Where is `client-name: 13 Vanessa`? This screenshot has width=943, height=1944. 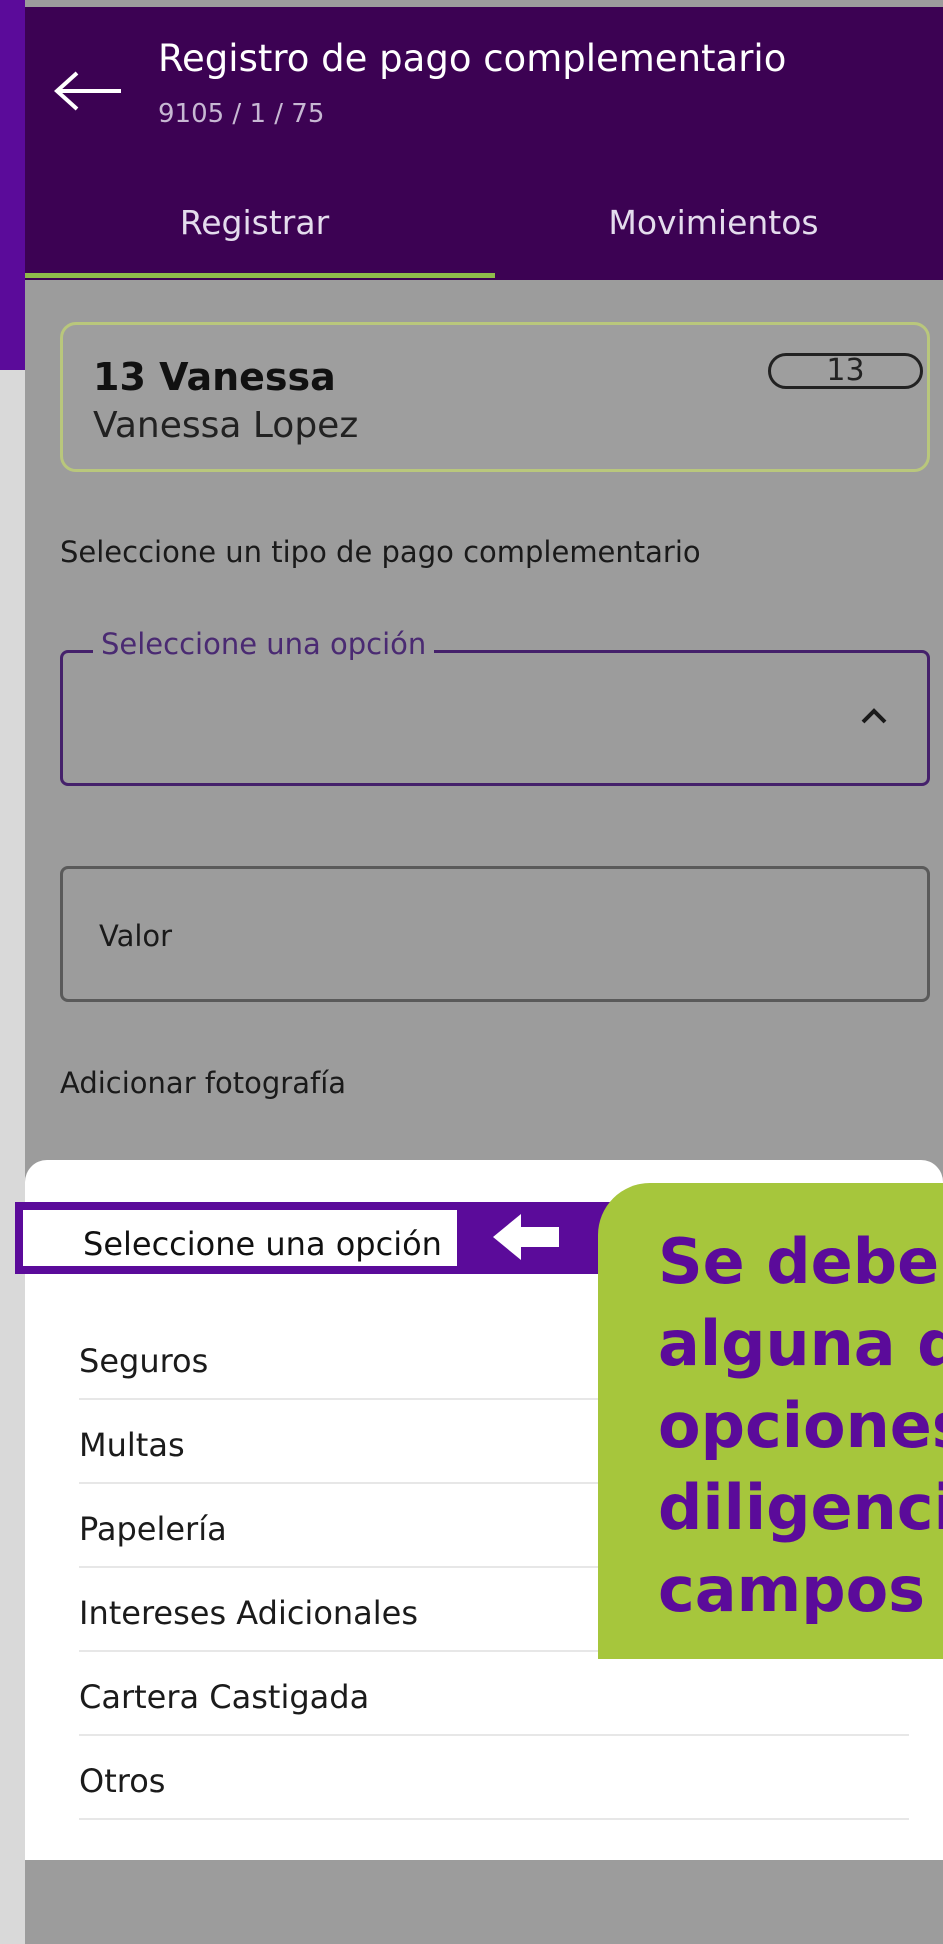
client-name: 13 Vanessa is located at coordinates (214, 377).